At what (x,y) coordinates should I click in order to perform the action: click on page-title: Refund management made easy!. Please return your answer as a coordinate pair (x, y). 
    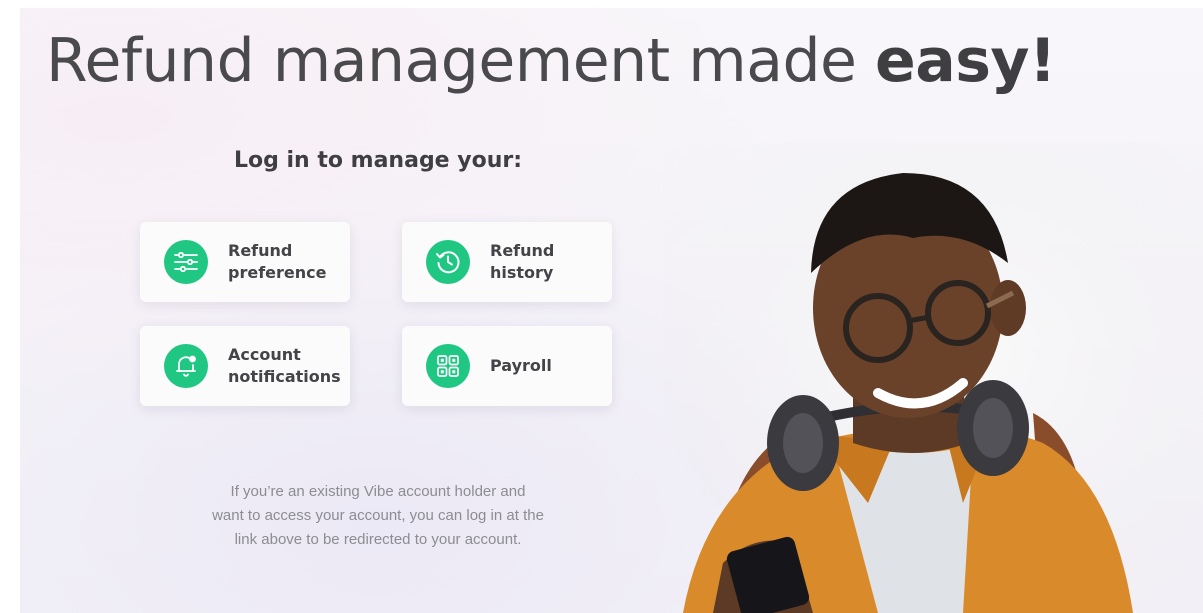
    Looking at the image, I should click on (551, 61).